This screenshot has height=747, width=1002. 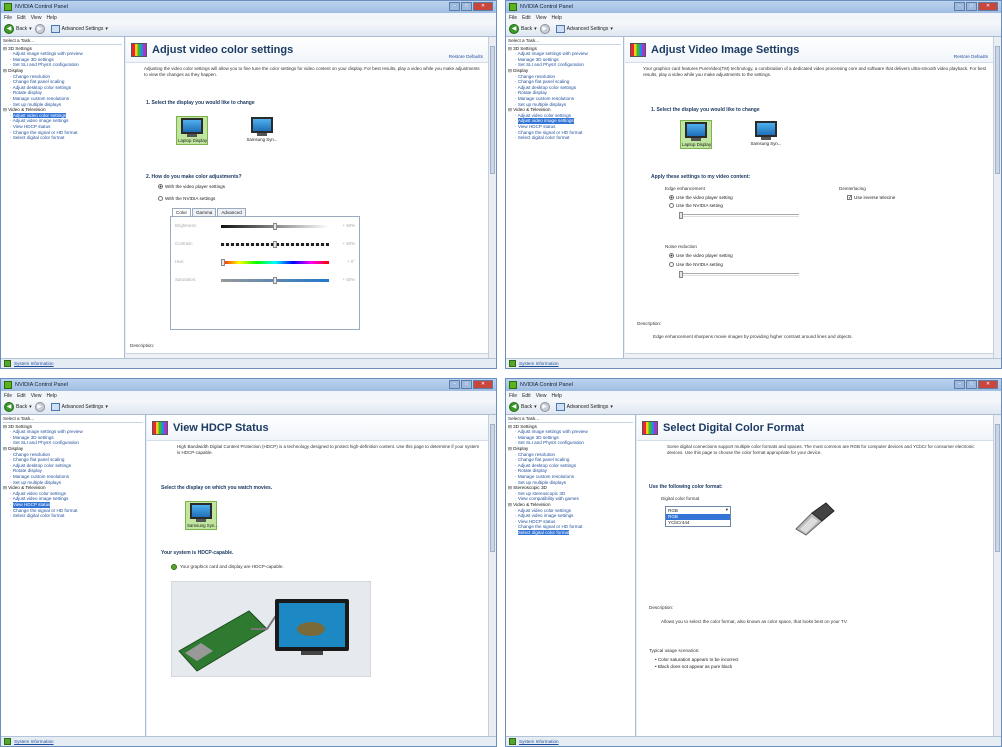 What do you see at coordinates (753, 741) in the screenshot?
I see `status-bar: System Information` at bounding box center [753, 741].